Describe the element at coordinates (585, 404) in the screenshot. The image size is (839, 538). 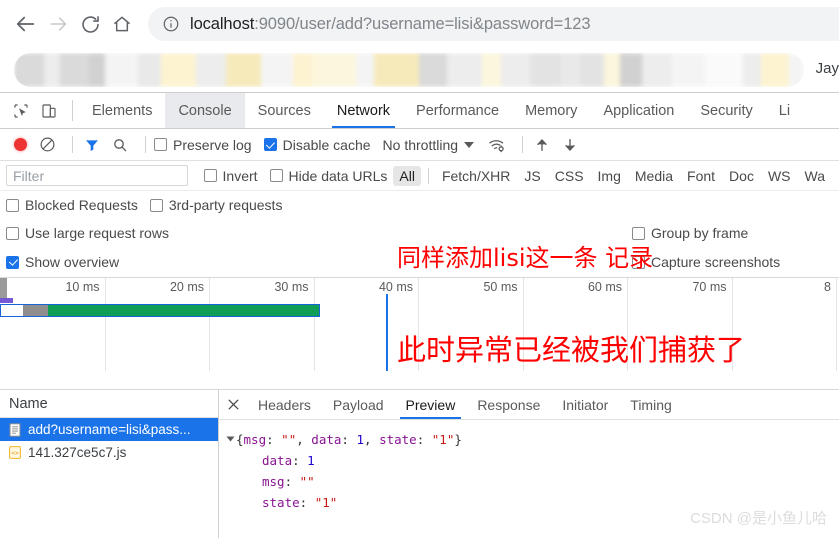
I see `detail-tab-initiator: Initiator` at that location.